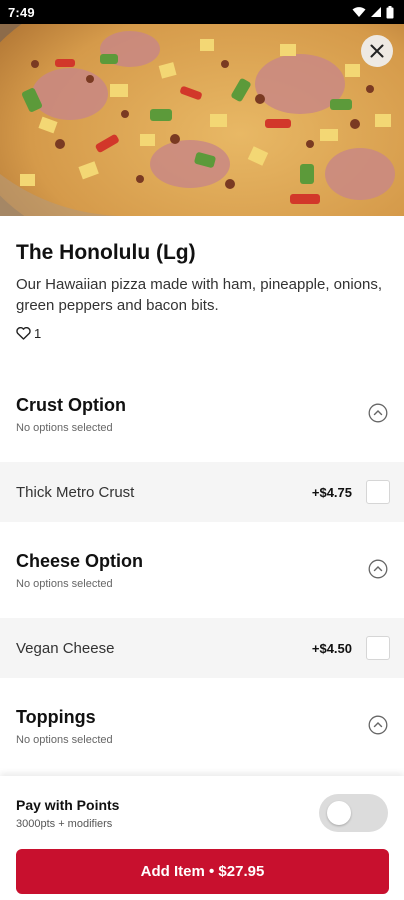 Image resolution: width=404 pixels, height=900 pixels. I want to click on close-button, so click(377, 51).